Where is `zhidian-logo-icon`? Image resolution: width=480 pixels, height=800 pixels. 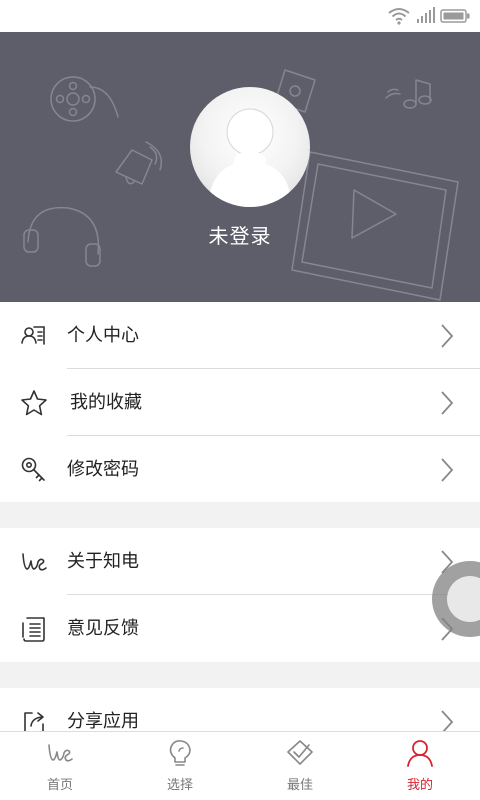
zhidian-logo-icon is located at coordinates (34, 562).